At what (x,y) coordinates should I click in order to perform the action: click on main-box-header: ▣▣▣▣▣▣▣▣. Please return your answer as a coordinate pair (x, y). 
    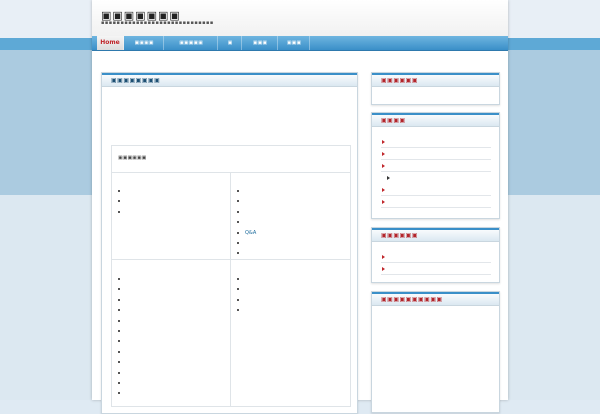
    Looking at the image, I should click on (229, 80).